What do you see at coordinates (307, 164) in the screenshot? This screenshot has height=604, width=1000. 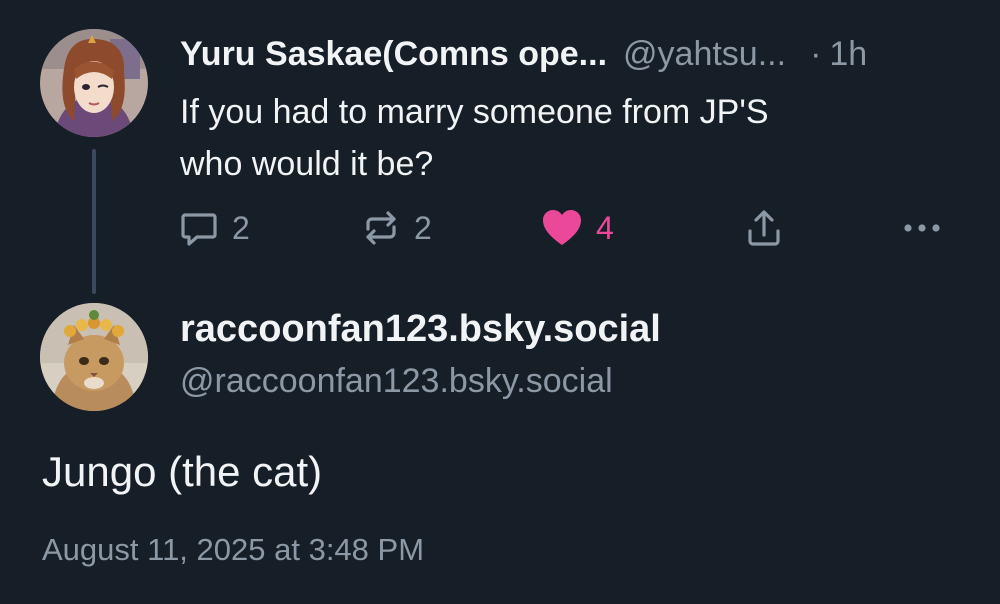 I see `parent-post-text-line: who would it be?` at bounding box center [307, 164].